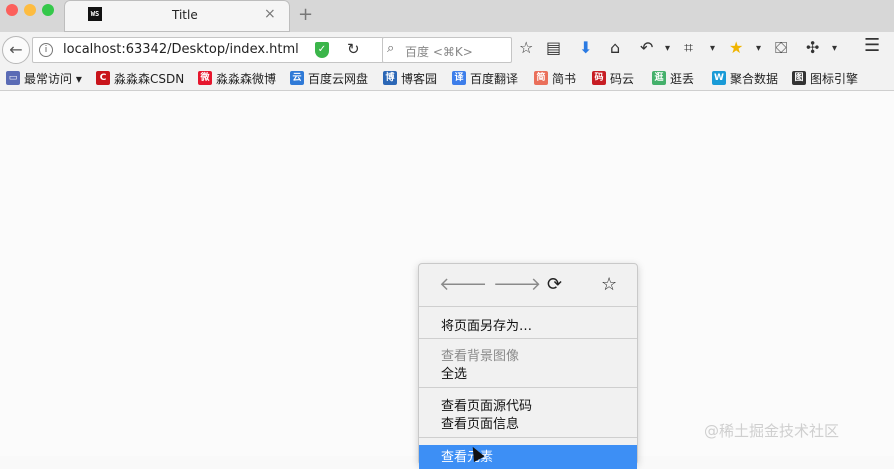 The width and height of the screenshot is (894, 469). Describe the element at coordinates (297, 78) in the screenshot. I see `baidu-cloud-icon: 云` at that location.